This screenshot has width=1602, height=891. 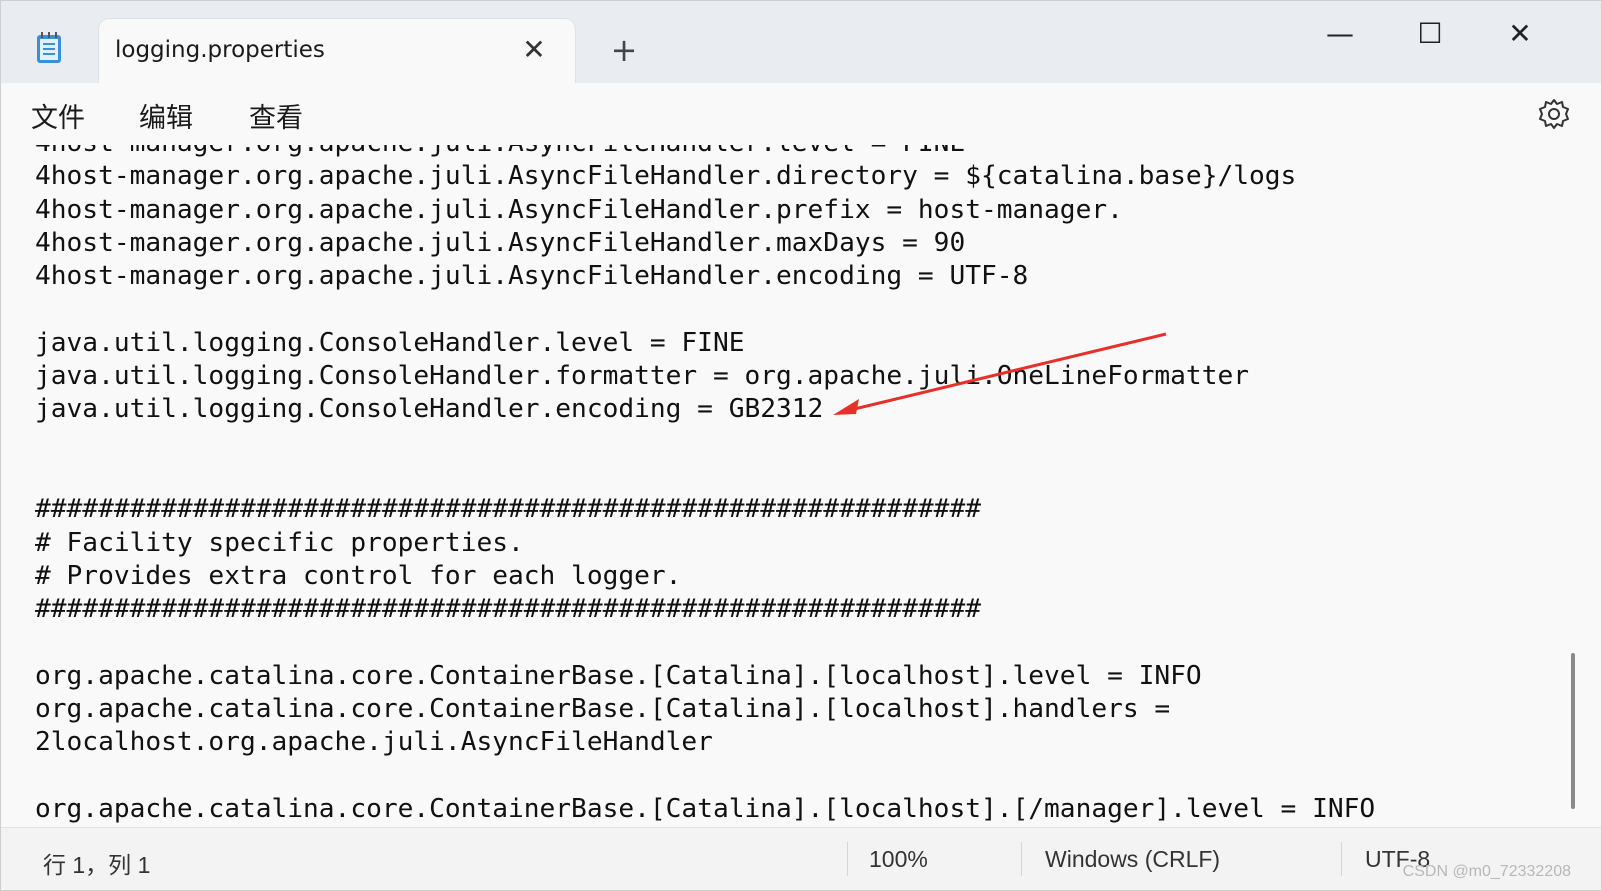 I want to click on menu-view: 查看, so click(x=276, y=115).